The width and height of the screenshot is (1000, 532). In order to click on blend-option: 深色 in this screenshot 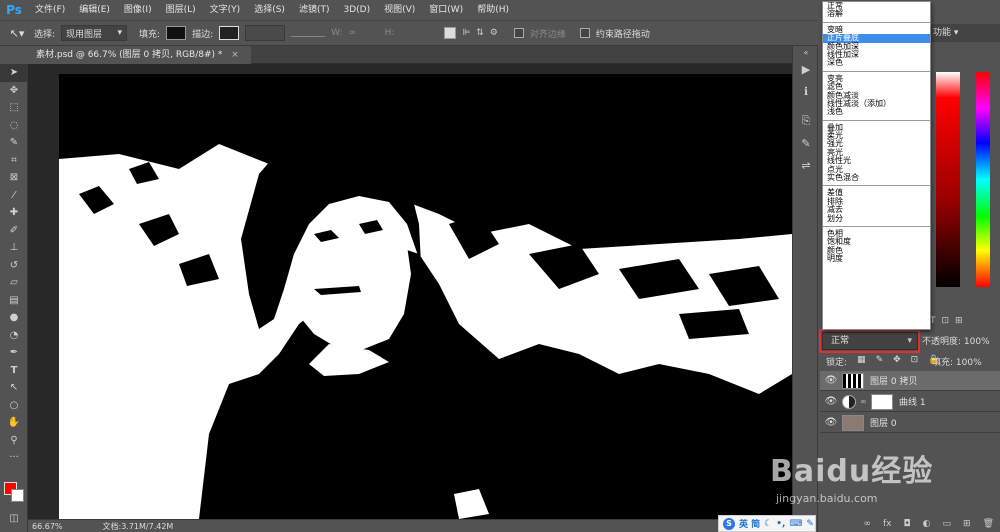, I will do `click(876, 62)`.